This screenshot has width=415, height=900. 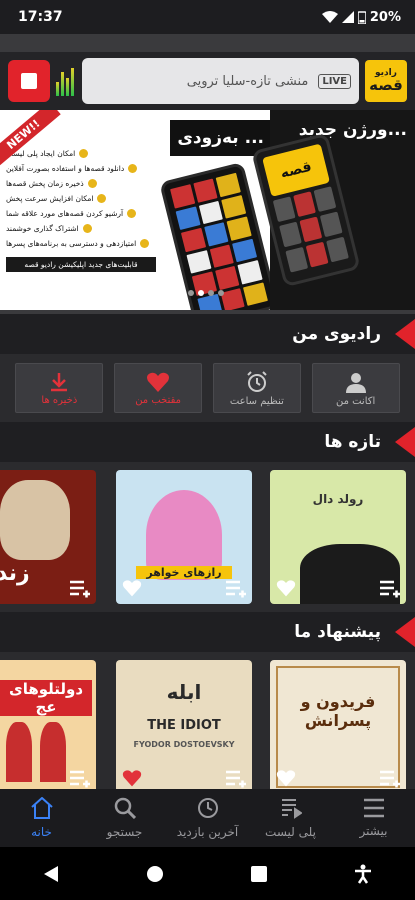 What do you see at coordinates (338, 537) in the screenshot?
I see `new-item-card: رولد دال` at bounding box center [338, 537].